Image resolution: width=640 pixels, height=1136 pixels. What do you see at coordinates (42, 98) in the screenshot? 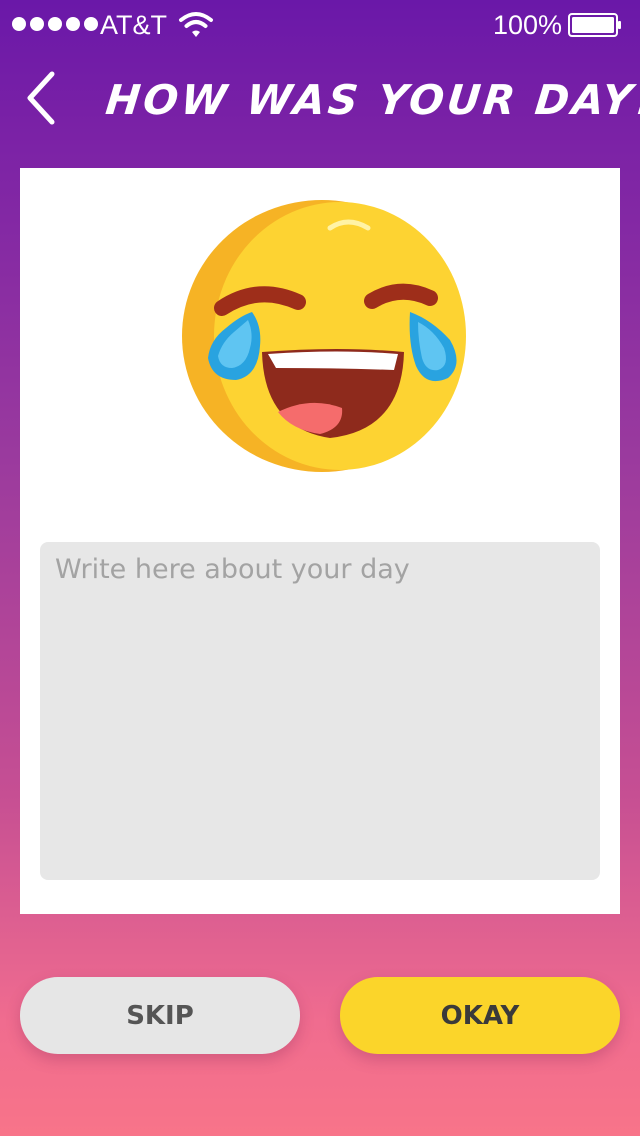
I see `back-chevron-icon` at bounding box center [42, 98].